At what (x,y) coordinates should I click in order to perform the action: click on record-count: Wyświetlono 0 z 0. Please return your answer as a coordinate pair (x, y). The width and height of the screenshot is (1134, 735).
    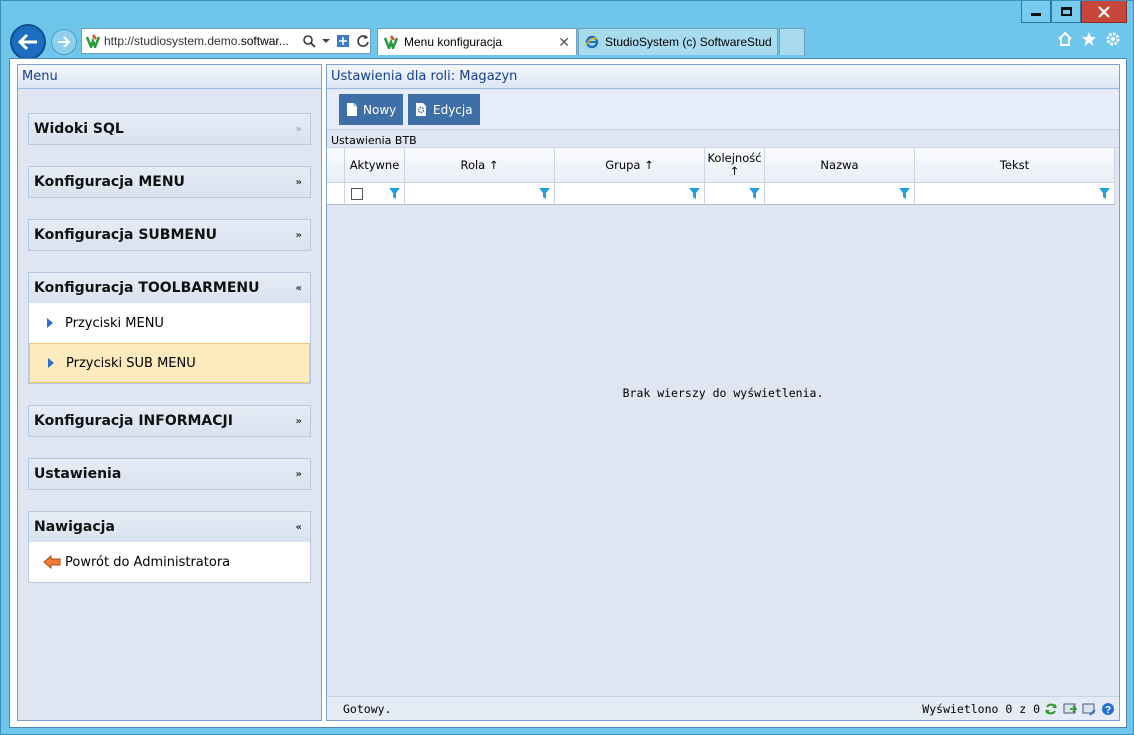
    Looking at the image, I should click on (981, 708).